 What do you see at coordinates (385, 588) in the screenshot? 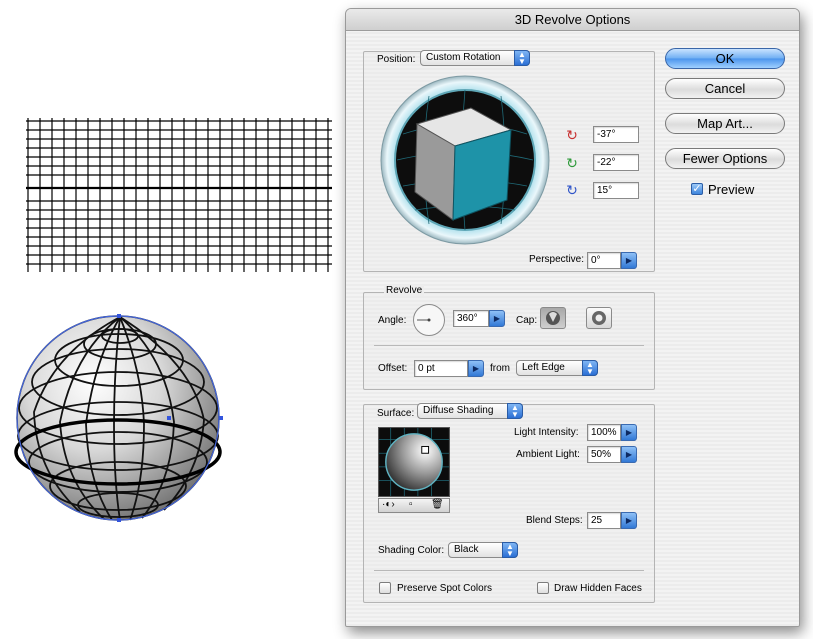
I see `preserve-spot-colors-checkbox` at bounding box center [385, 588].